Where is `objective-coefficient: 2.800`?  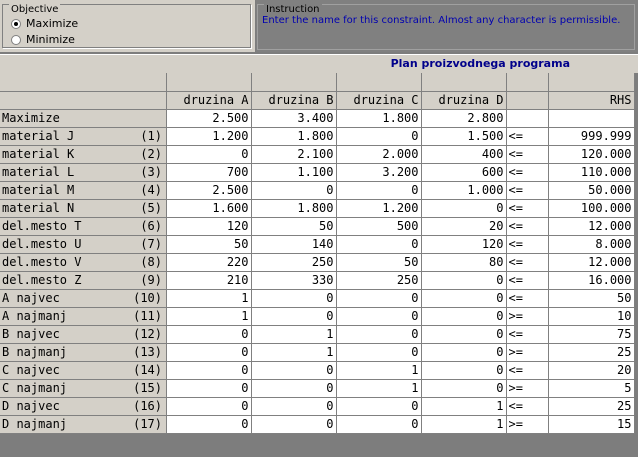 objective-coefficient: 2.800 is located at coordinates (464, 118).